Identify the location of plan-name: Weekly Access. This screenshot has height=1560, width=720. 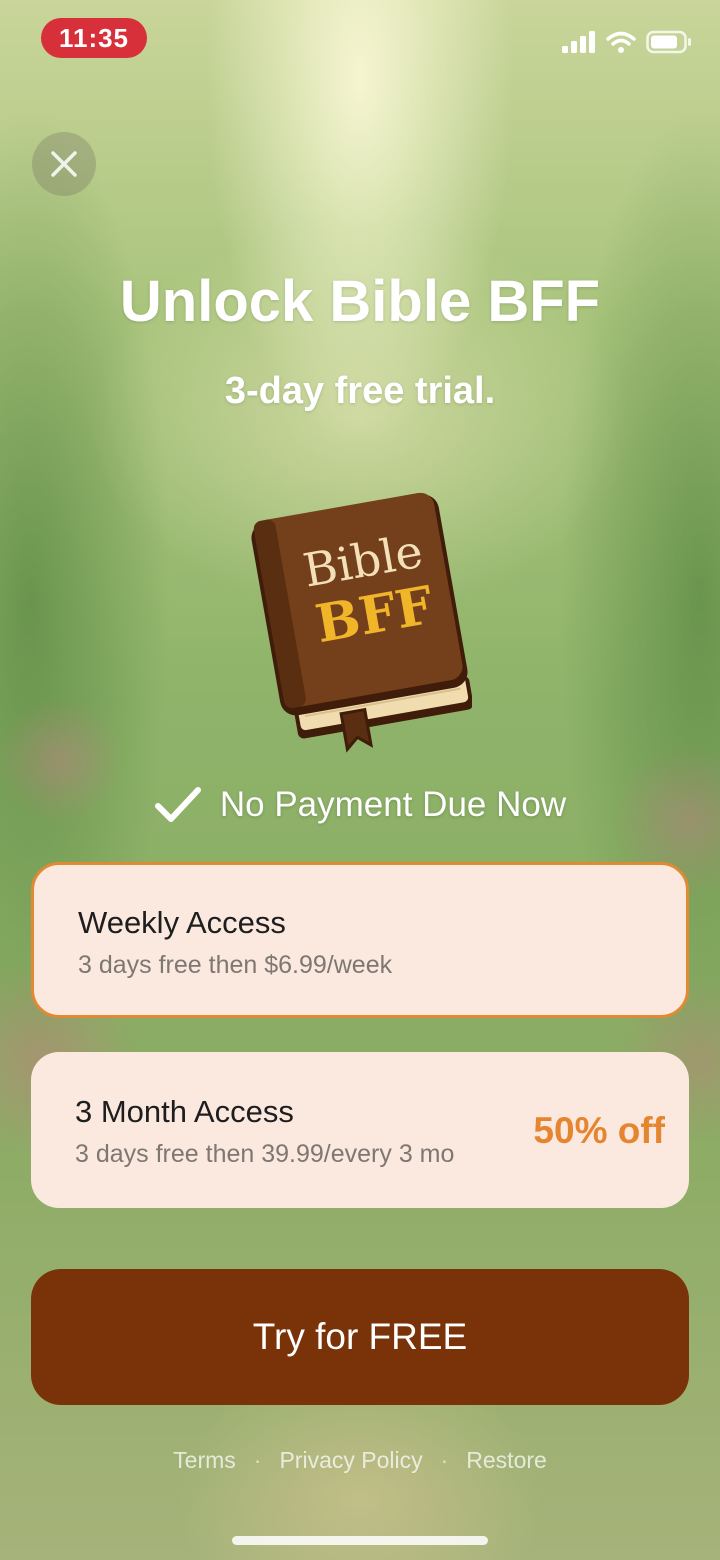
(182, 922).